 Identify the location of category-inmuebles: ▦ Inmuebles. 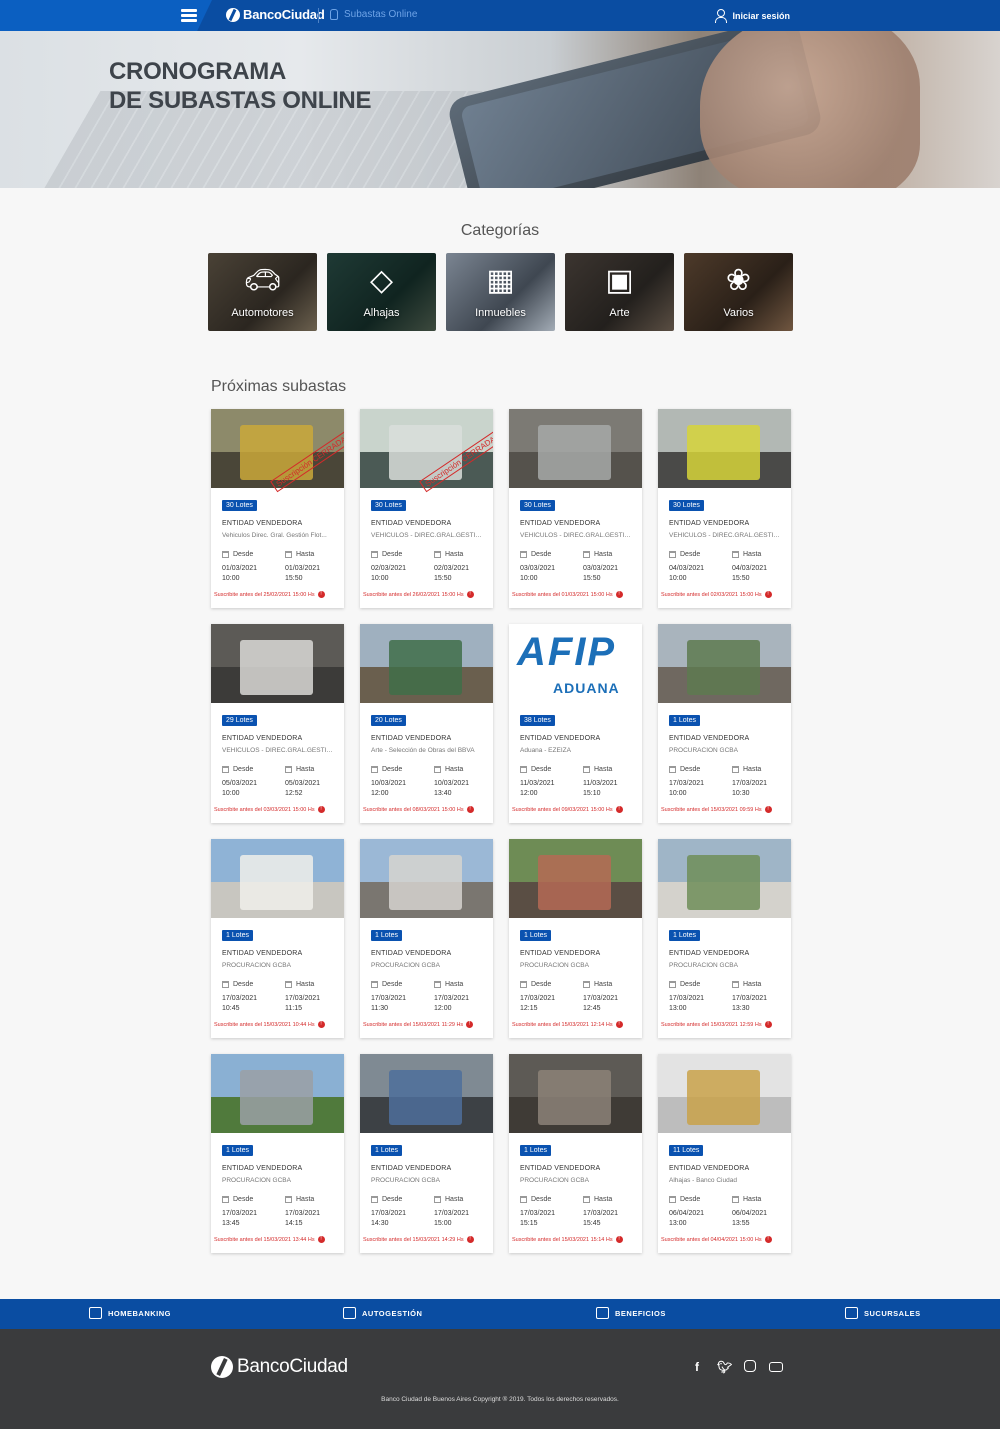
(500, 292).